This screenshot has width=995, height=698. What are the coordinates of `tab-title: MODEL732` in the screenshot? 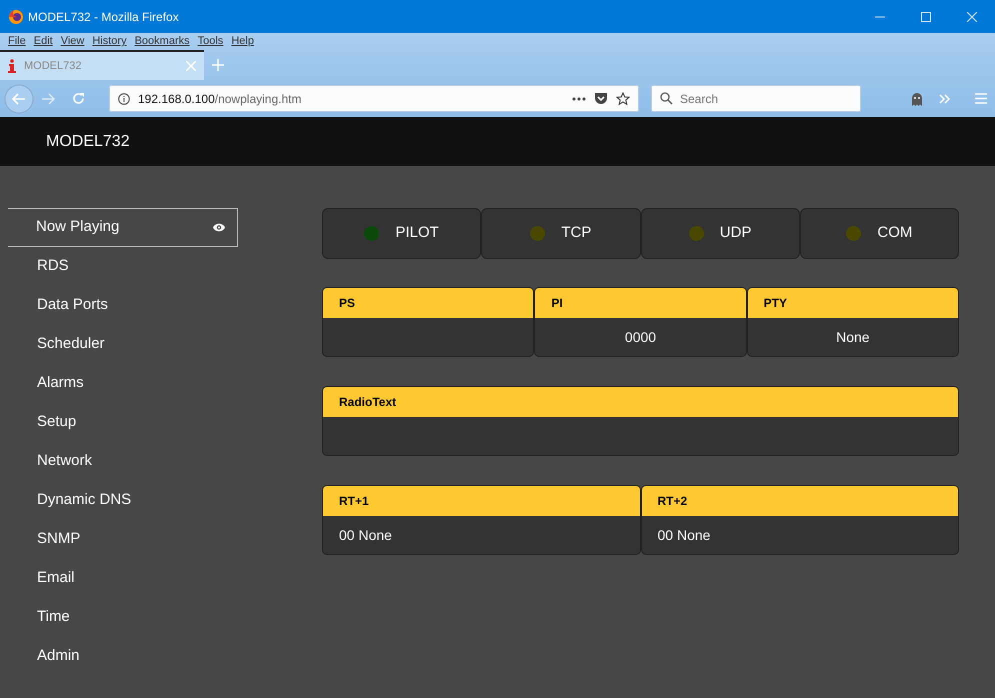 It's located at (53, 66).